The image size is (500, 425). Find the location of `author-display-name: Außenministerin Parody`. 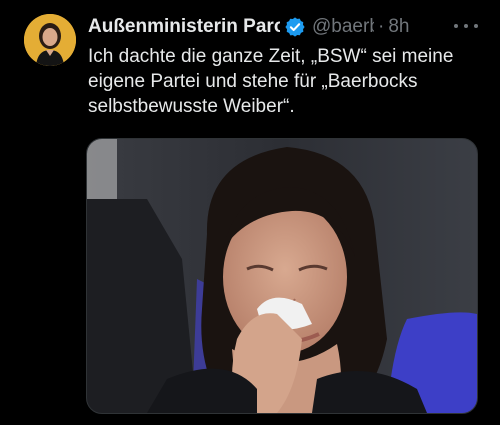

author-display-name: Außenministerin Parody is located at coordinates (184, 27).